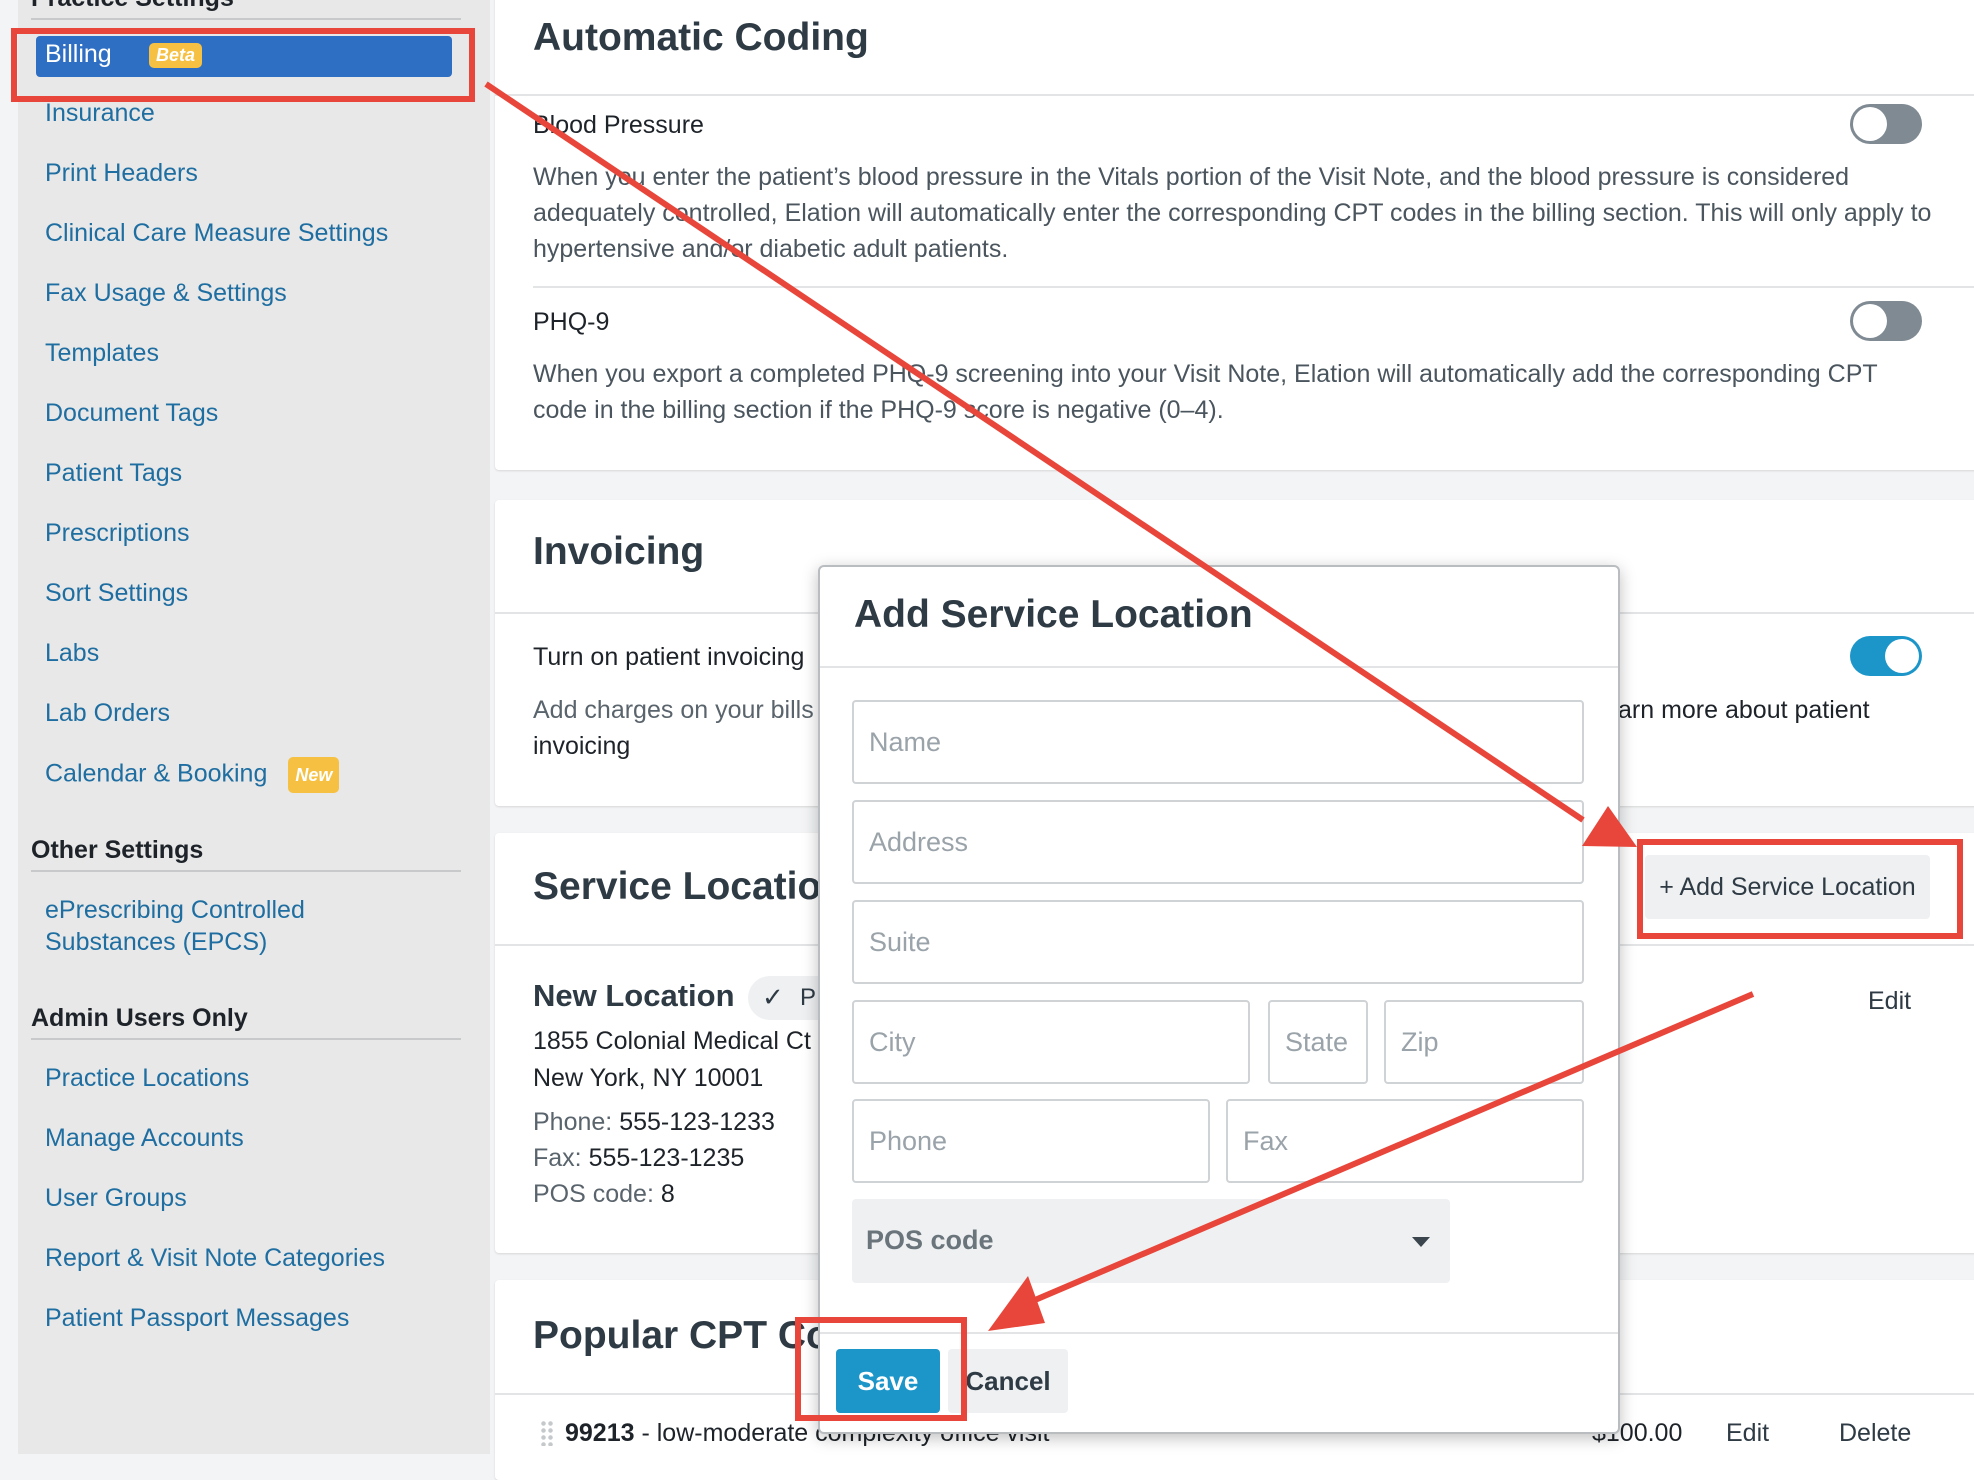  I want to click on modal-title: Add Service Location, so click(1053, 614).